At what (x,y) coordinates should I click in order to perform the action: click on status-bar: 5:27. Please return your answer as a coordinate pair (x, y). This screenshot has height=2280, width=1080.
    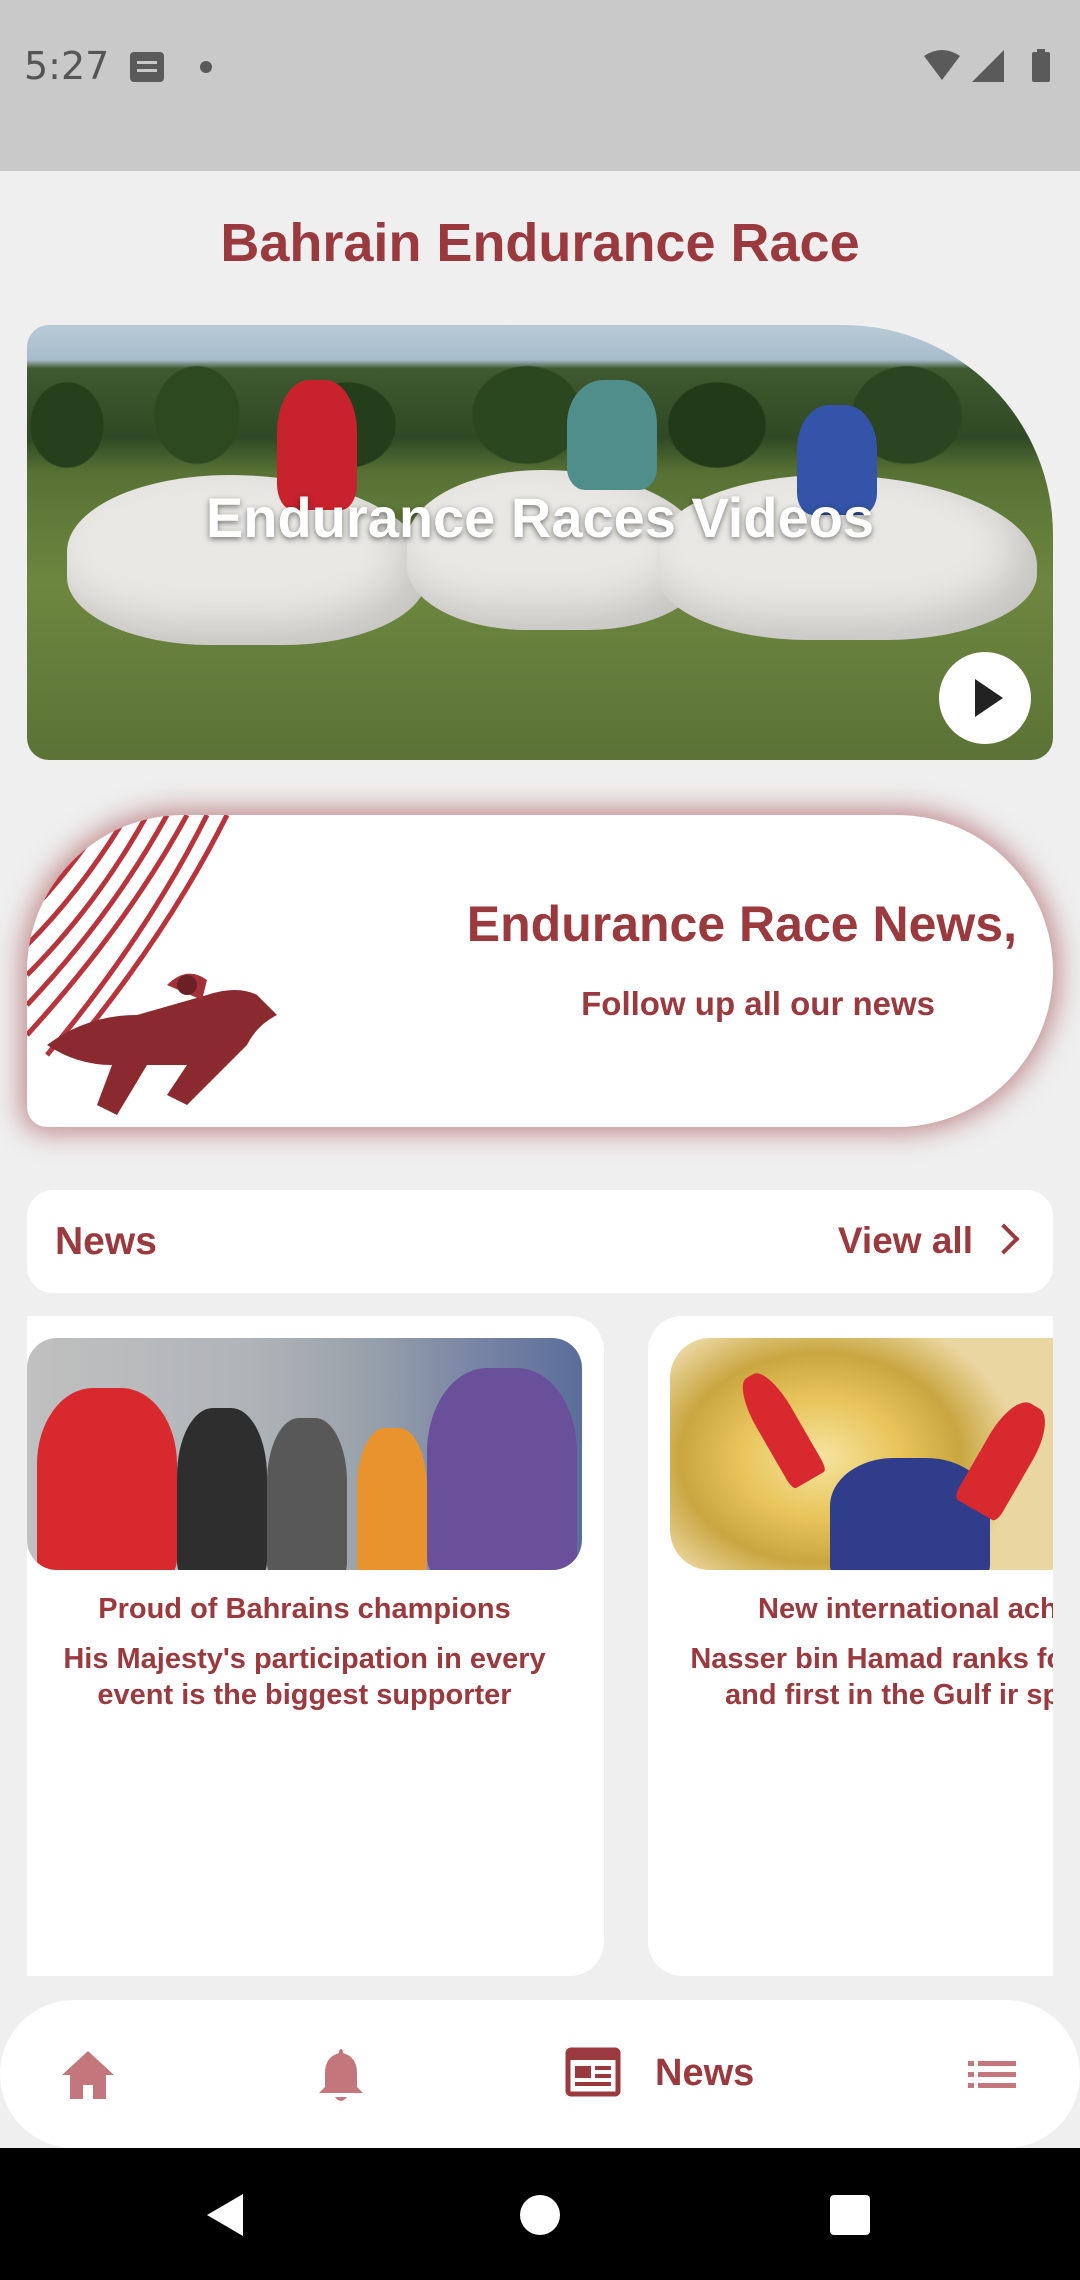
    Looking at the image, I should click on (540, 85).